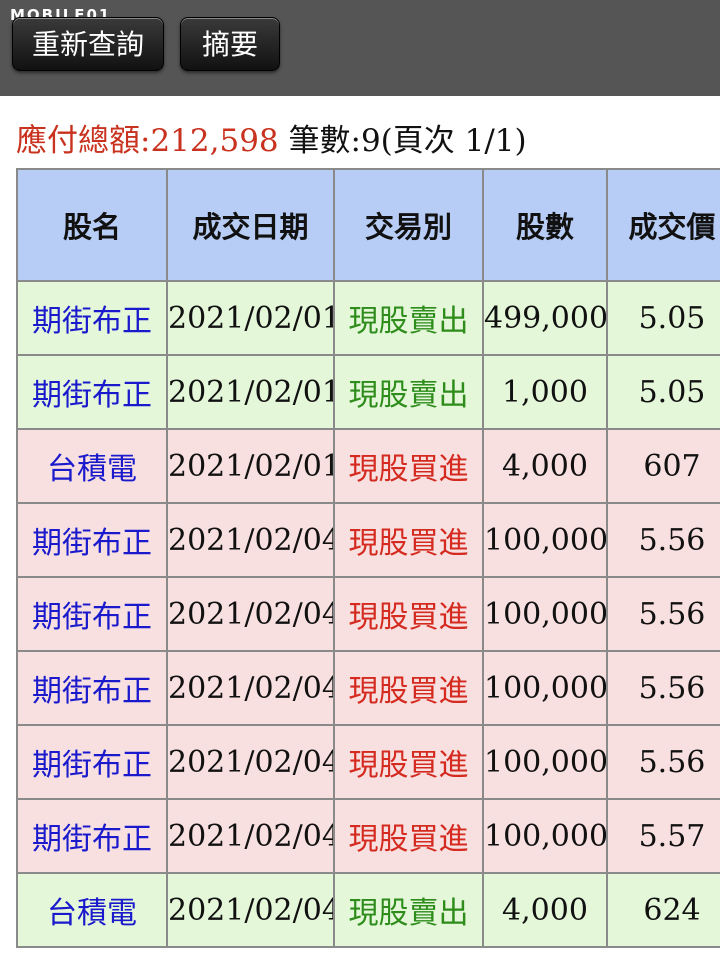  What do you see at coordinates (230, 44) in the screenshot?
I see `summary-button: 摘要` at bounding box center [230, 44].